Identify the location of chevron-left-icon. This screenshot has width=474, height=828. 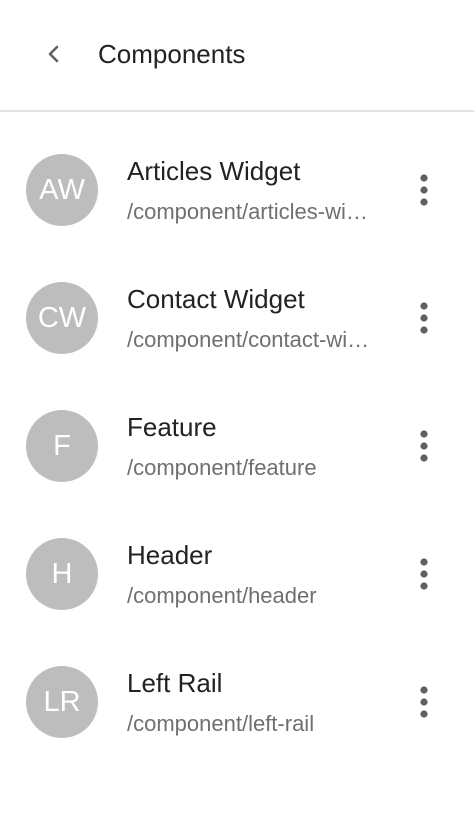
(53, 54).